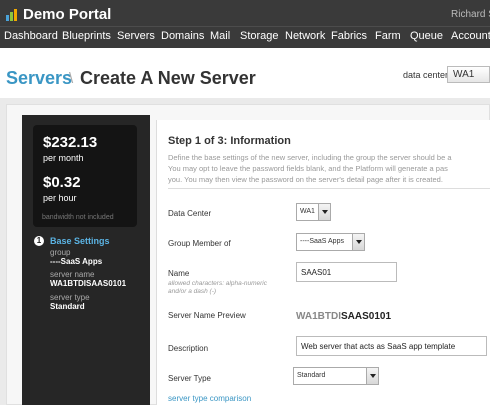 The height and width of the screenshot is (405, 490). Describe the element at coordinates (427, 75) in the screenshot. I see `data-center-label: data center:` at that location.